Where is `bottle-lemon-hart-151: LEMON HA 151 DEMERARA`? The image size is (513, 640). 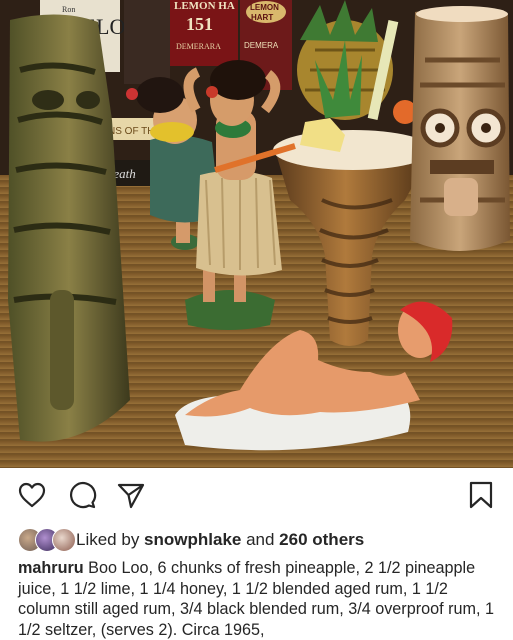
bottle-lemon-hart-151: LEMON HA 151 DEMERARA is located at coordinates (204, 33).